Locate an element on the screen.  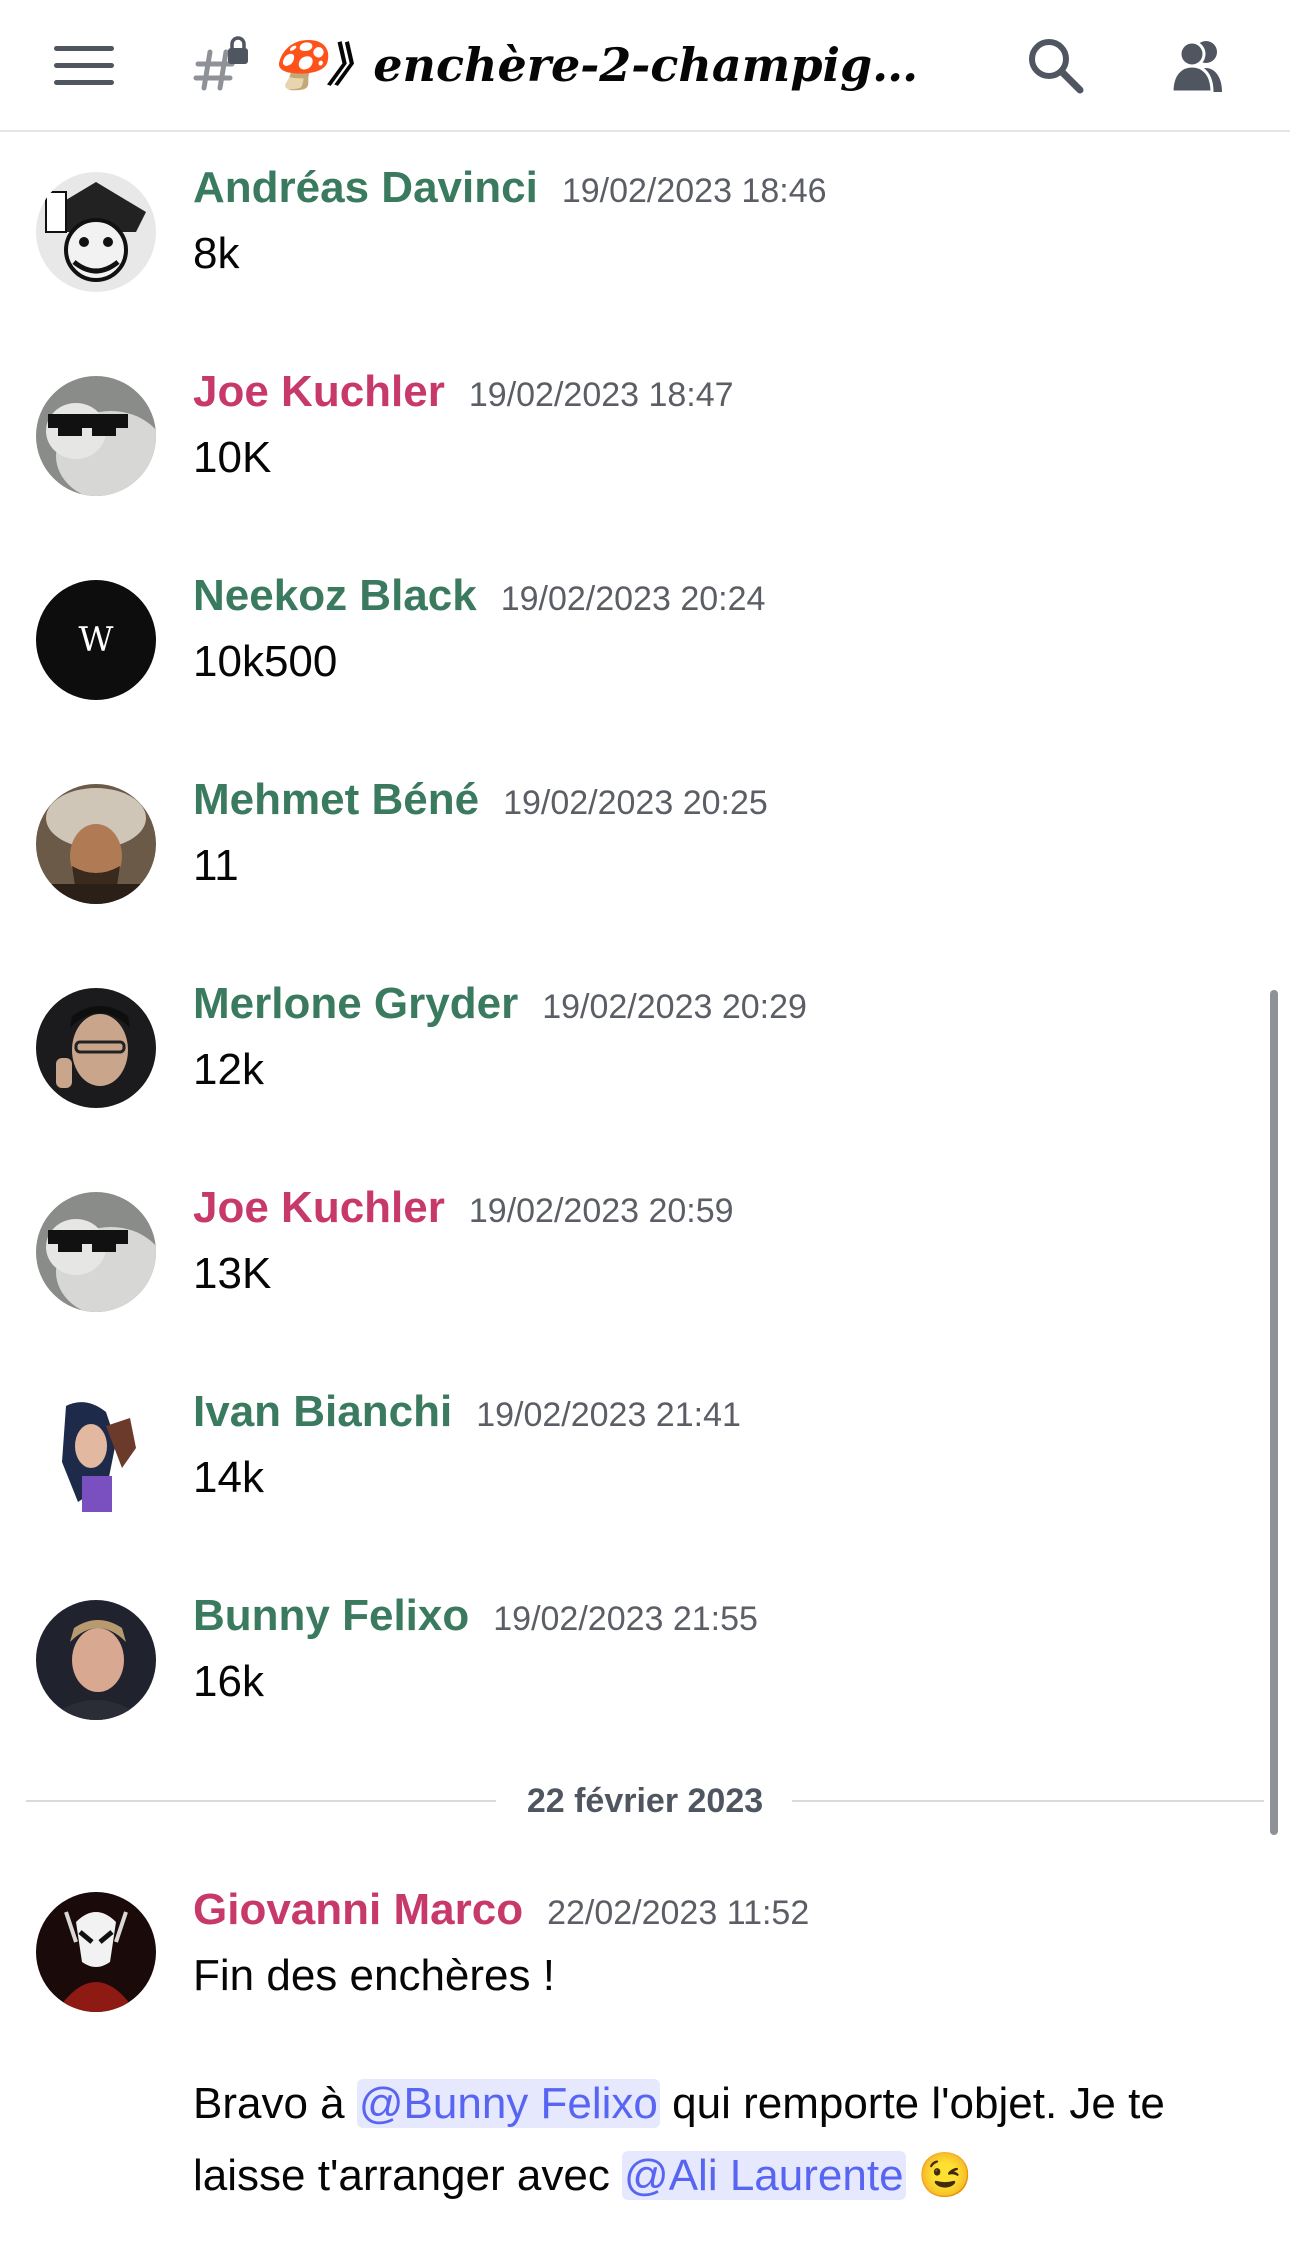
message-text: 10k500 is located at coordinates (265, 661).